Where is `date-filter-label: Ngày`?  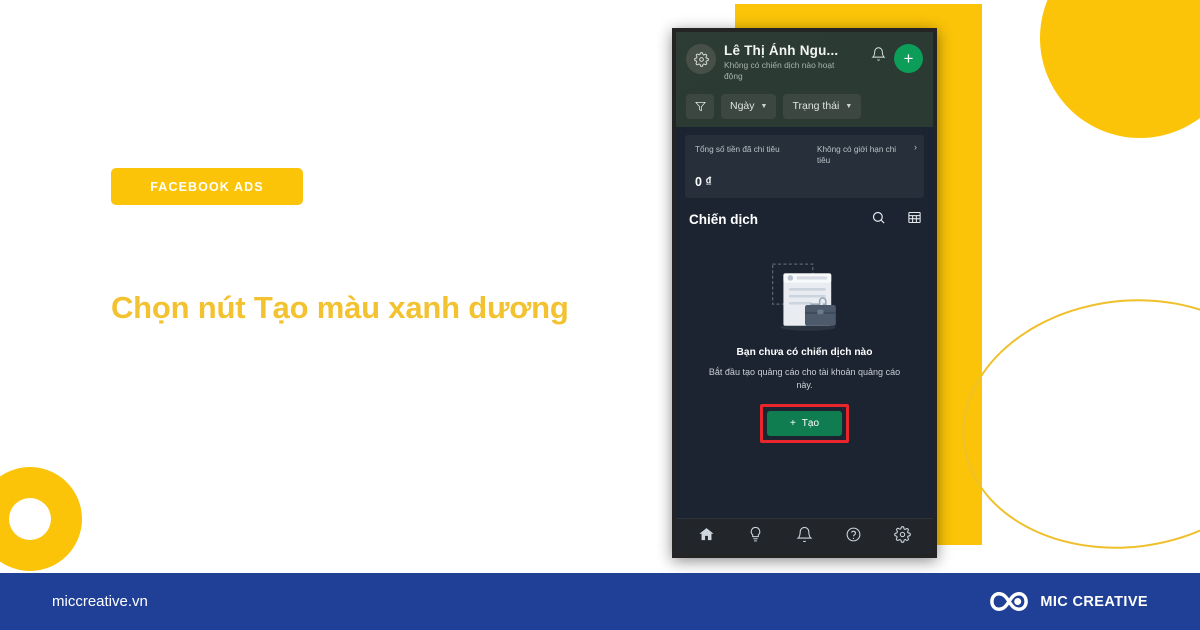 date-filter-label: Ngày is located at coordinates (742, 106).